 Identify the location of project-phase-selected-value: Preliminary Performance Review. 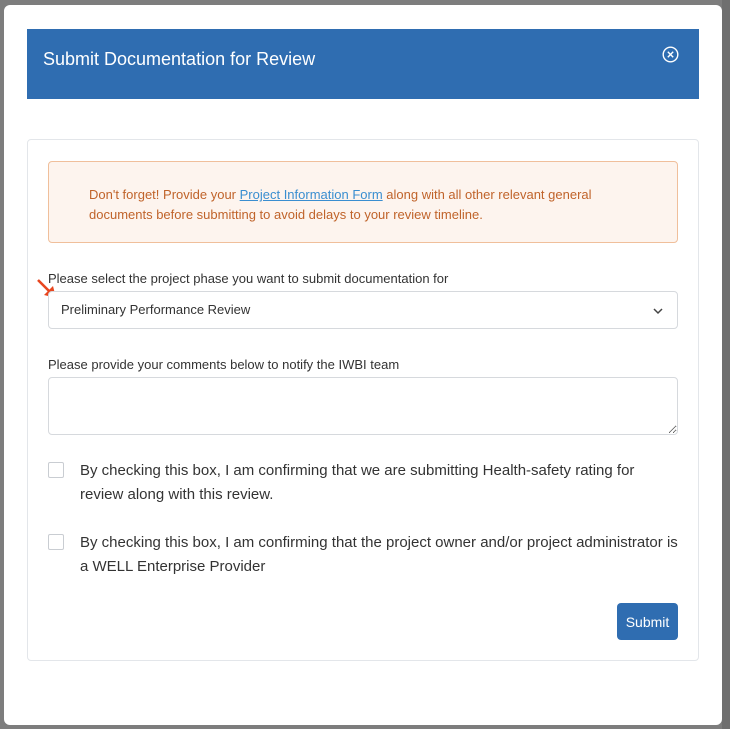
(156, 309).